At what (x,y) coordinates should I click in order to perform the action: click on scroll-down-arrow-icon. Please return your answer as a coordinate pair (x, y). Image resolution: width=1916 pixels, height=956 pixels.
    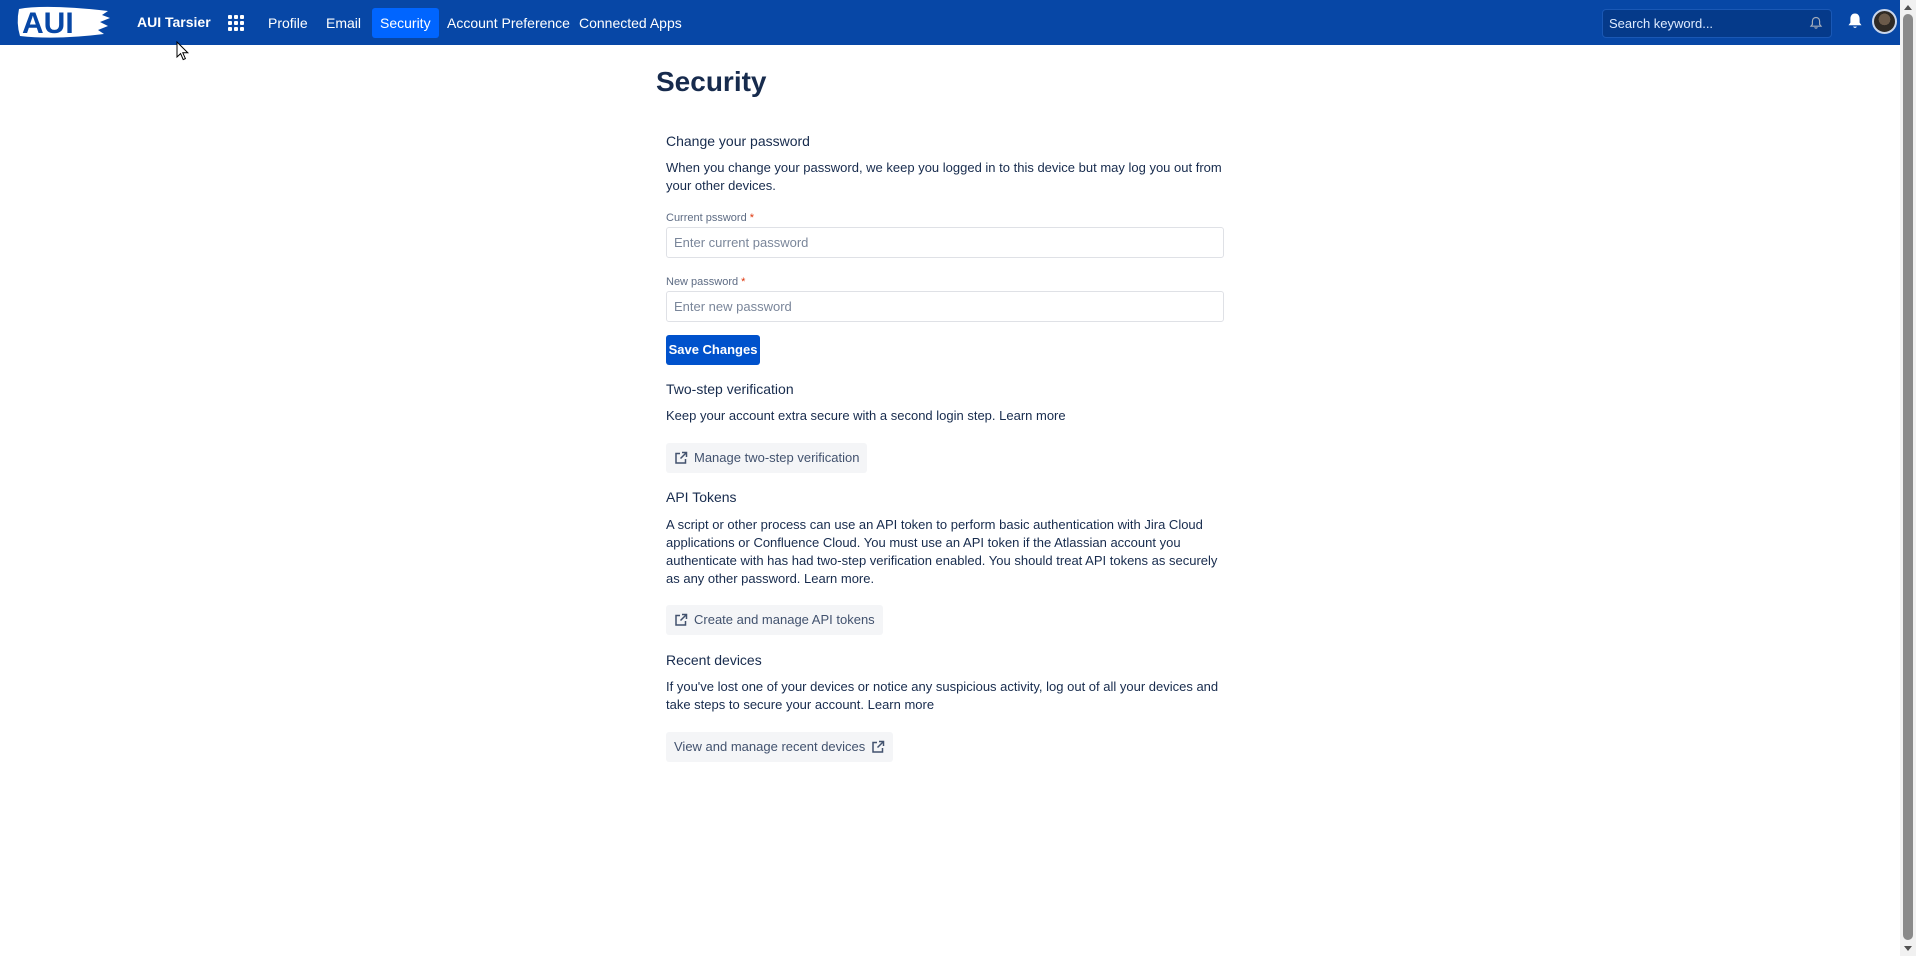
    Looking at the image, I should click on (1908, 948).